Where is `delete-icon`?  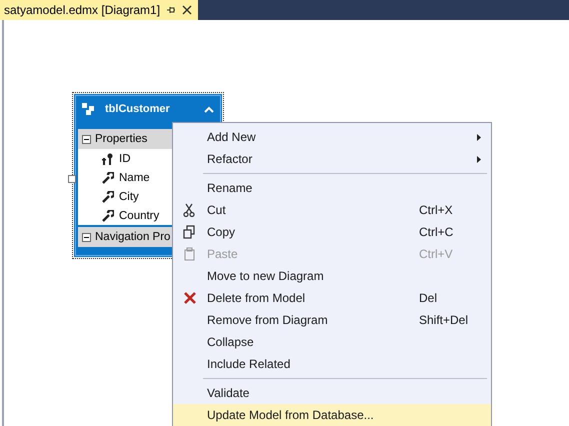 delete-icon is located at coordinates (190, 298).